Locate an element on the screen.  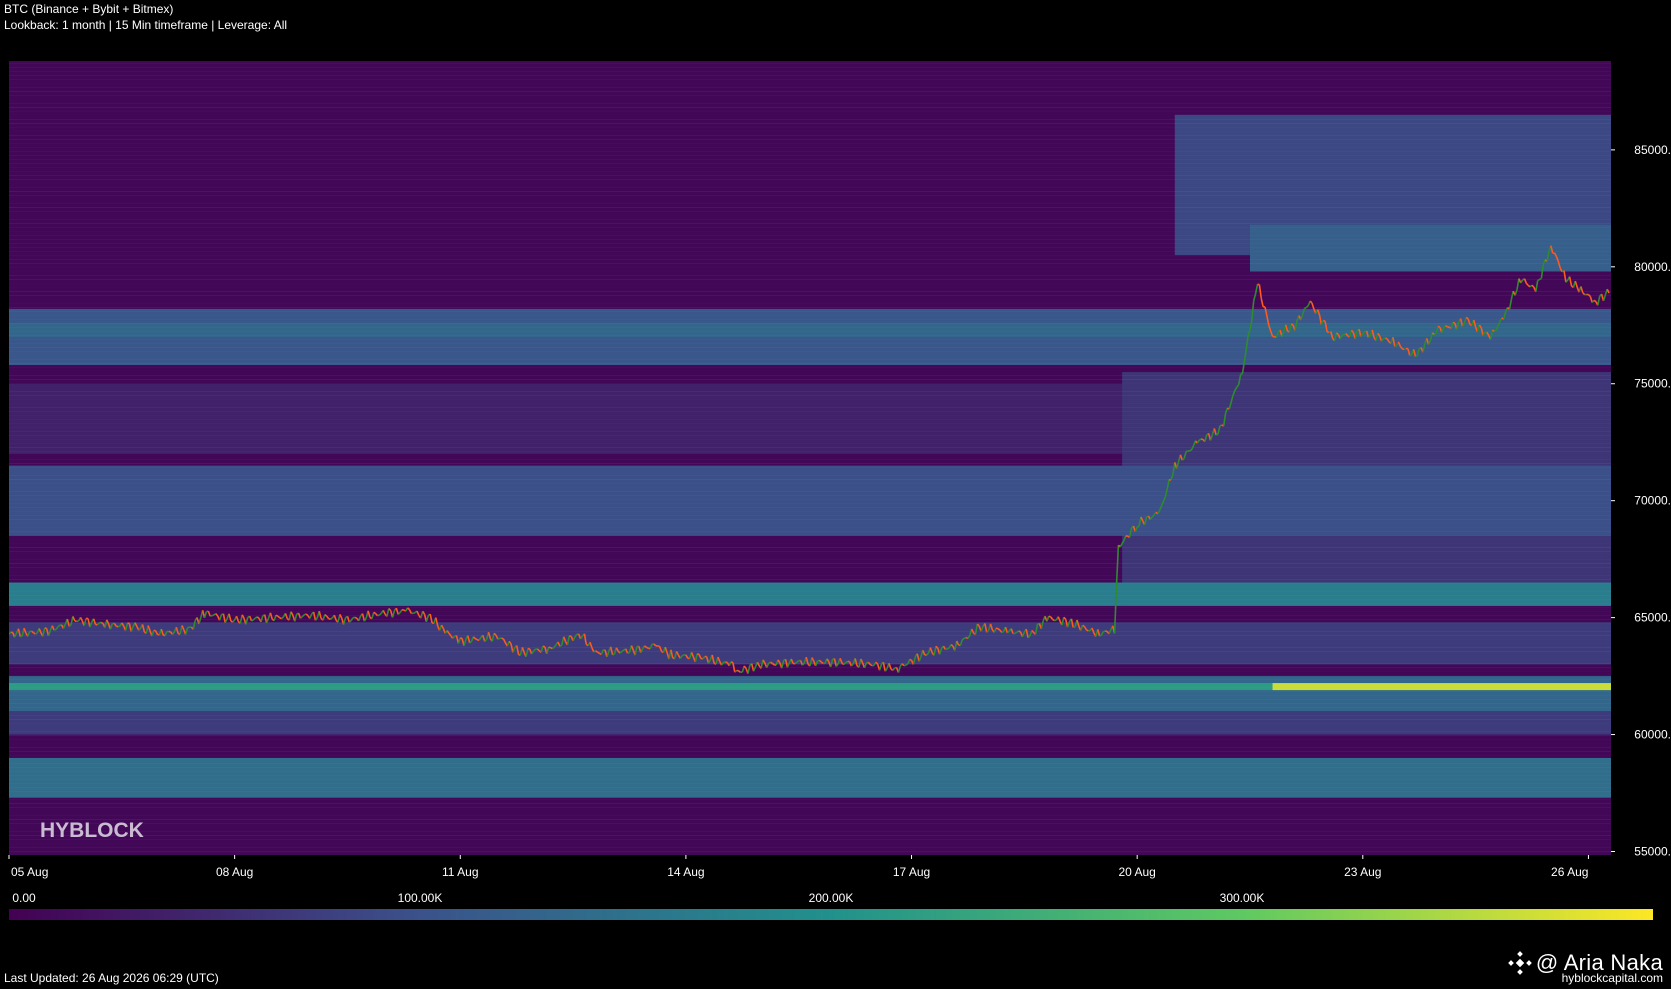
x-tick-label: 11 Aug is located at coordinates (460, 872).